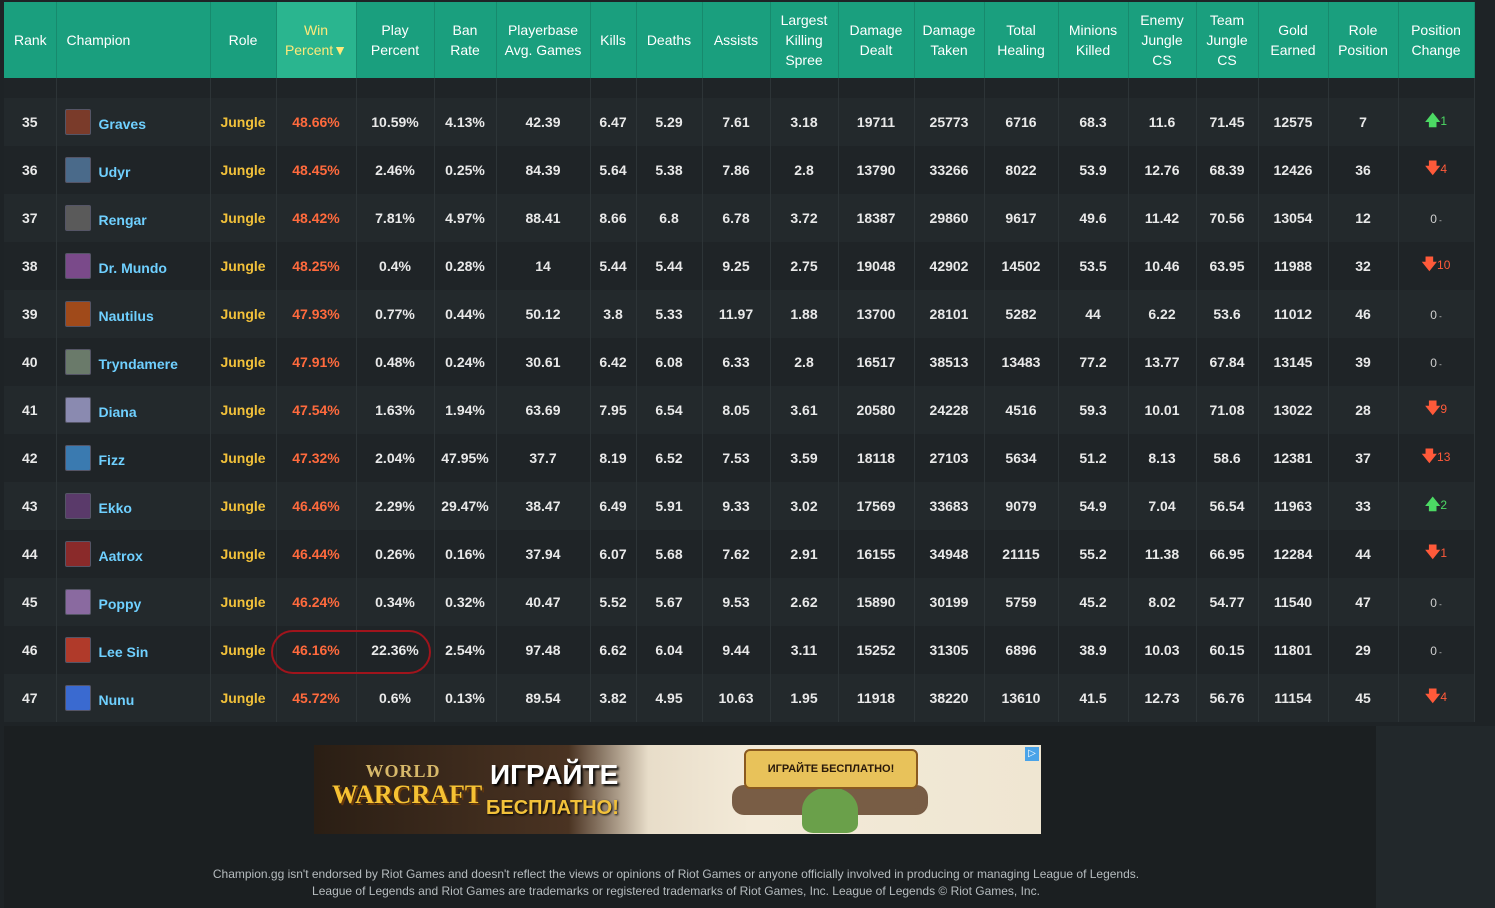  Describe the element at coordinates (543, 40) in the screenshot. I see `column-header-6: Playerbase Avg. Games` at that location.